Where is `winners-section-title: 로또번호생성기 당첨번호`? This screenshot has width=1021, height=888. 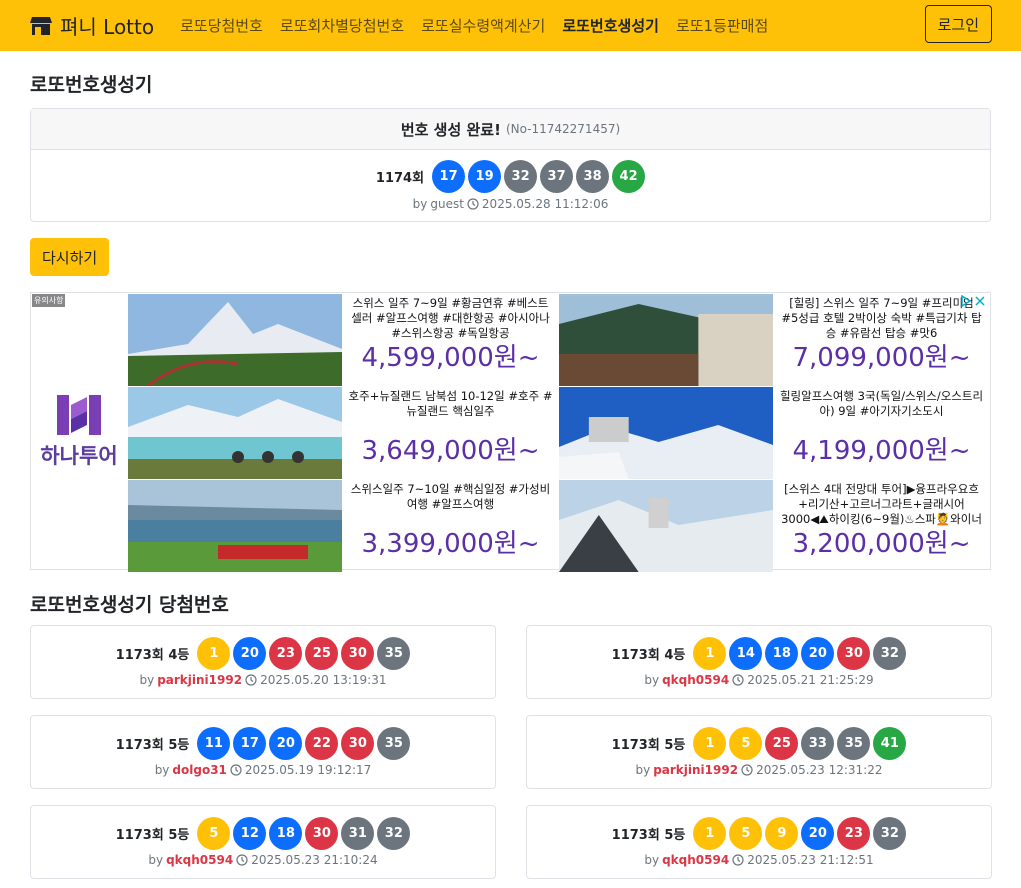 winners-section-title: 로또번호생성기 당첨번호 is located at coordinates (129, 605).